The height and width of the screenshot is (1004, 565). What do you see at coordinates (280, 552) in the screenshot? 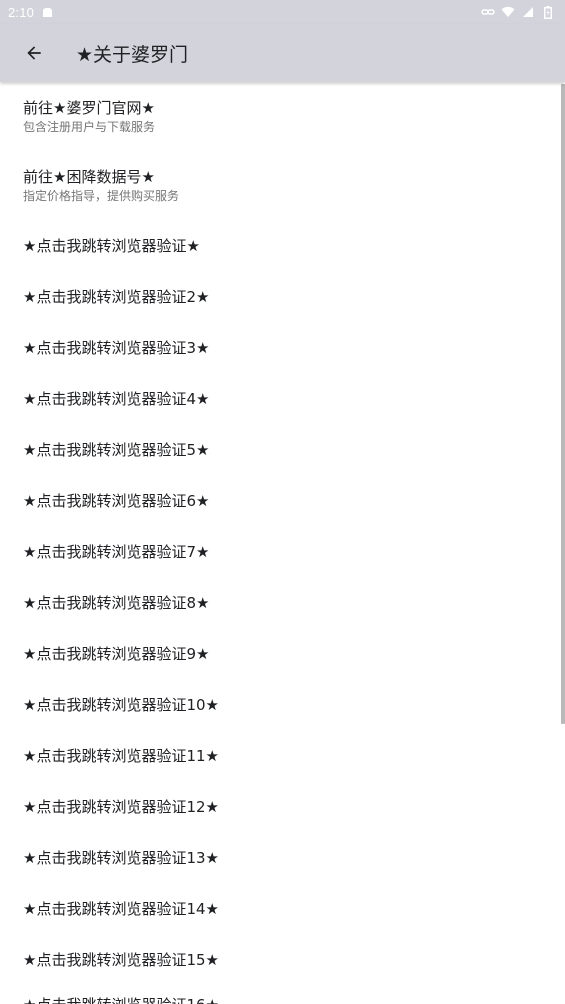
I see `list-item-verify-7: ★点击我跳转浏览器验证7★` at bounding box center [280, 552].